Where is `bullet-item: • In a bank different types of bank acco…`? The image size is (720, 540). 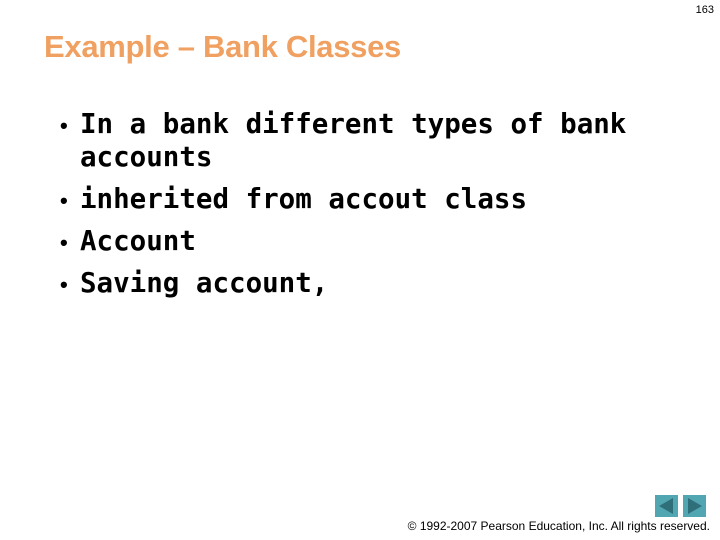 bullet-item: • In a bank different types of bank acco… is located at coordinates (380, 141).